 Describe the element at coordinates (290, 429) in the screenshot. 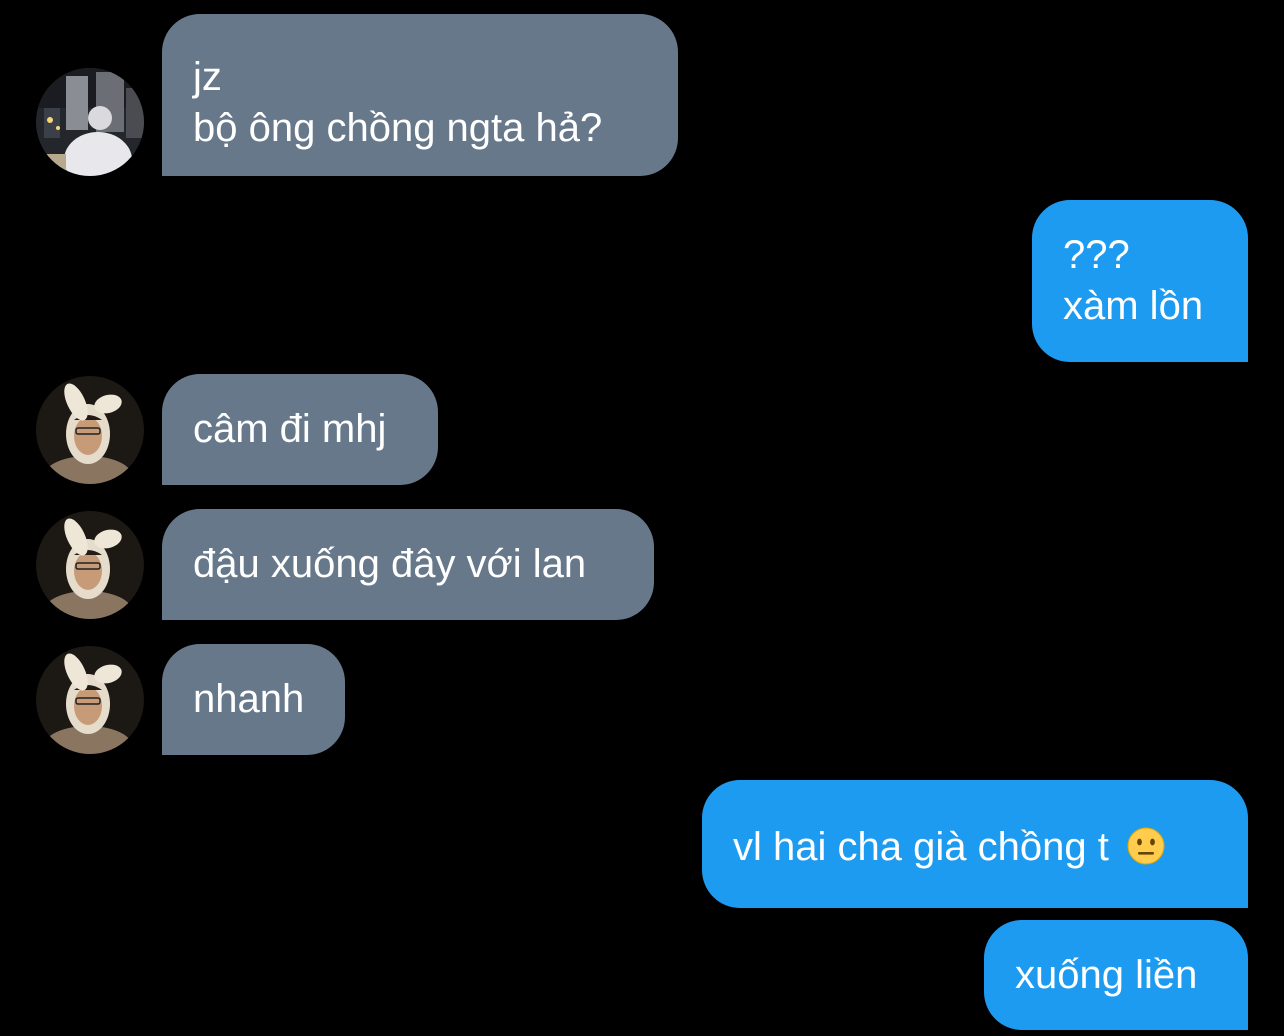

I see `message-line: câm đi mhj` at that location.